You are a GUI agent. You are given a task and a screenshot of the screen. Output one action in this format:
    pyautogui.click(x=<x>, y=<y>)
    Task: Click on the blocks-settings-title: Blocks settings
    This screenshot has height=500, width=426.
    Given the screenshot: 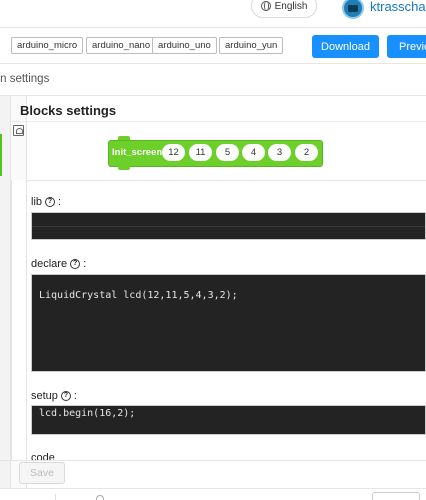 What is the action you would take?
    pyautogui.click(x=68, y=110)
    